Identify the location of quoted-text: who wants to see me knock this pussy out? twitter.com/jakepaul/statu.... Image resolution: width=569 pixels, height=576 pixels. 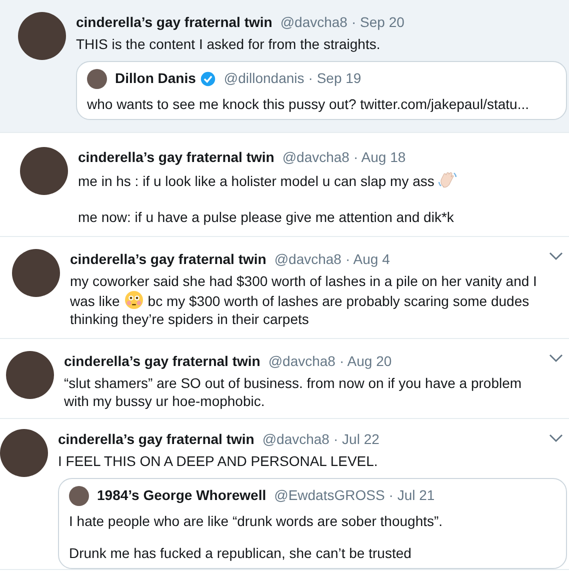
(308, 104).